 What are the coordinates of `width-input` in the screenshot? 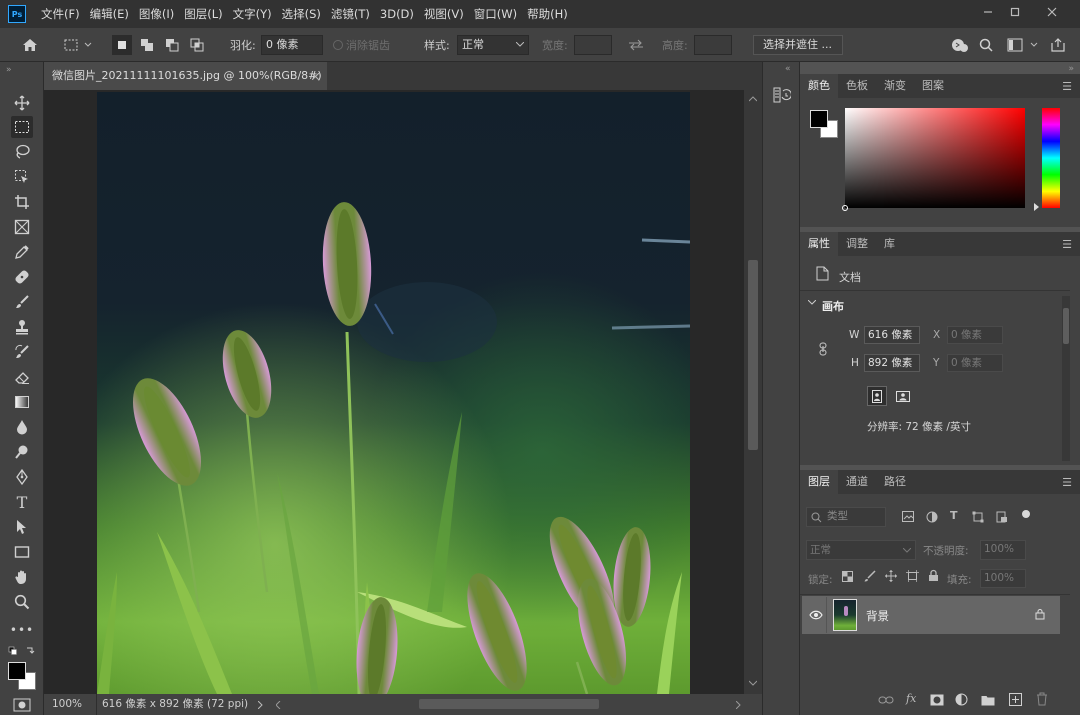 It's located at (593, 45).